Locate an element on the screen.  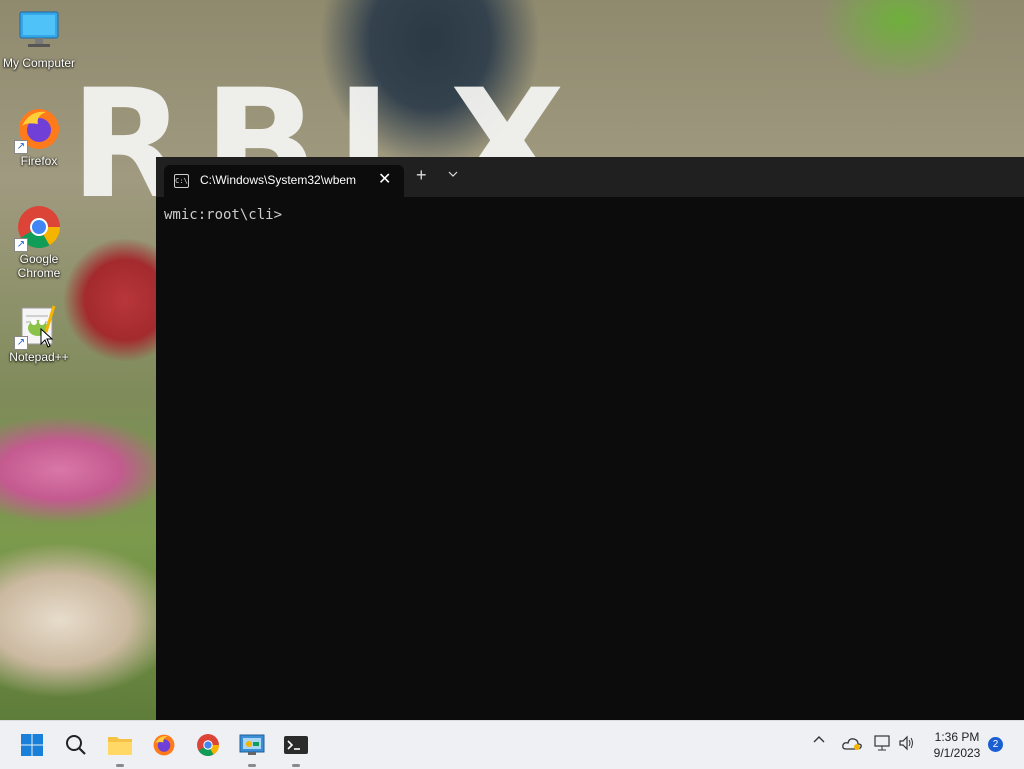
network-icon is located at coordinates (883, 744).